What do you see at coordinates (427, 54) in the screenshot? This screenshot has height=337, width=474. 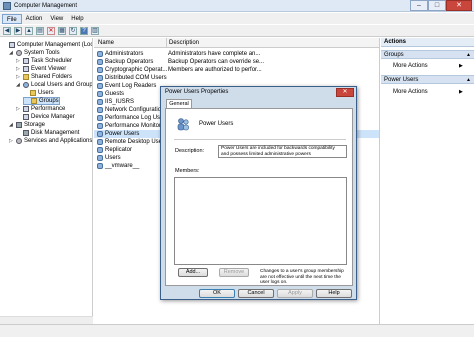 I see `actions-section-groups: Groups ▲` at bounding box center [427, 54].